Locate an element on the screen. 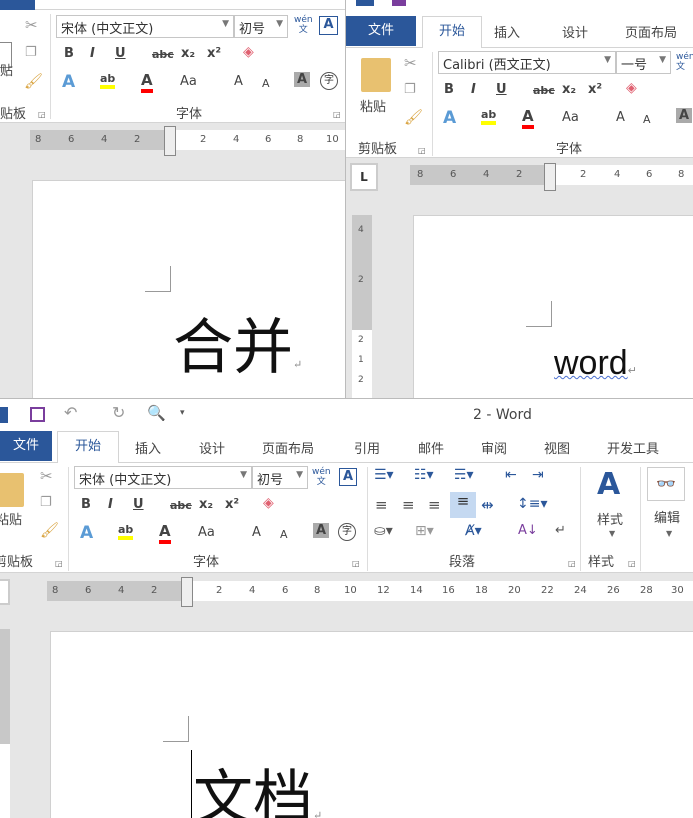 The image size is (693, 818). find-icon: 👓 is located at coordinates (666, 484).